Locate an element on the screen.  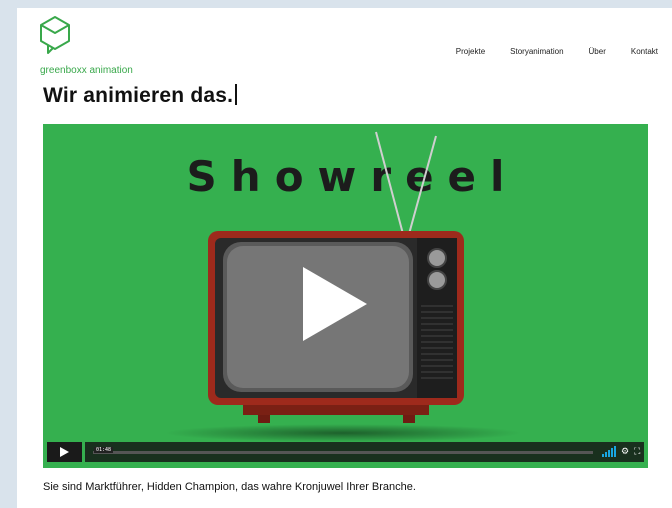
control-bar: 01:48 ⚙ ⛶ is located at coordinates (364, 452).